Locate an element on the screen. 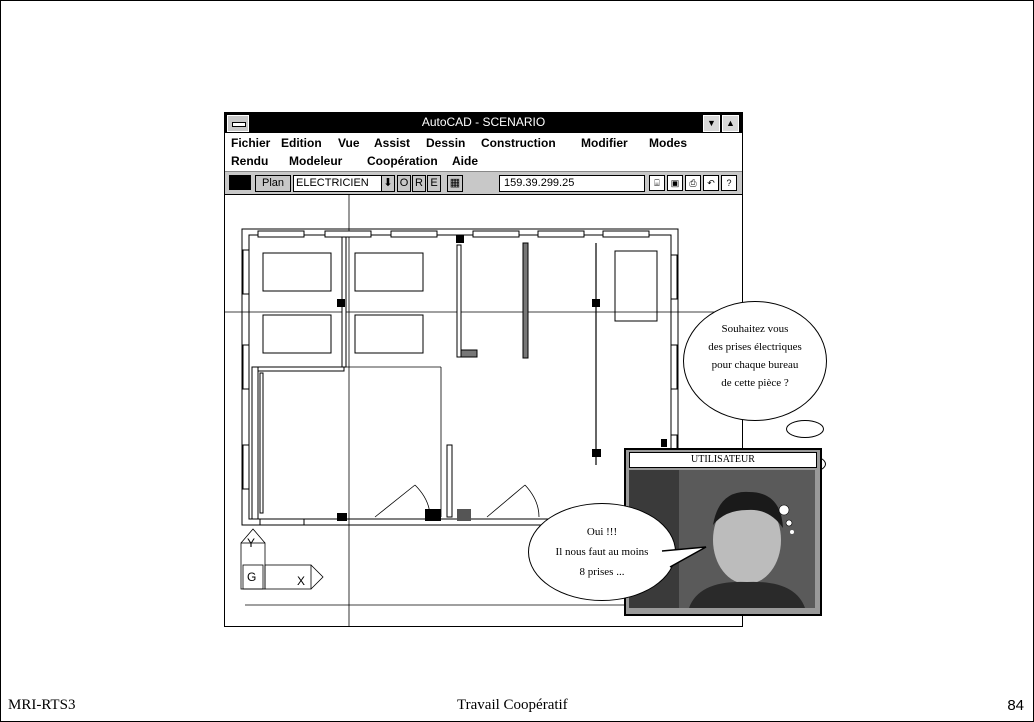 Image resolution: width=1034 pixels, height=722 pixels. help-icon: ? is located at coordinates (729, 183).